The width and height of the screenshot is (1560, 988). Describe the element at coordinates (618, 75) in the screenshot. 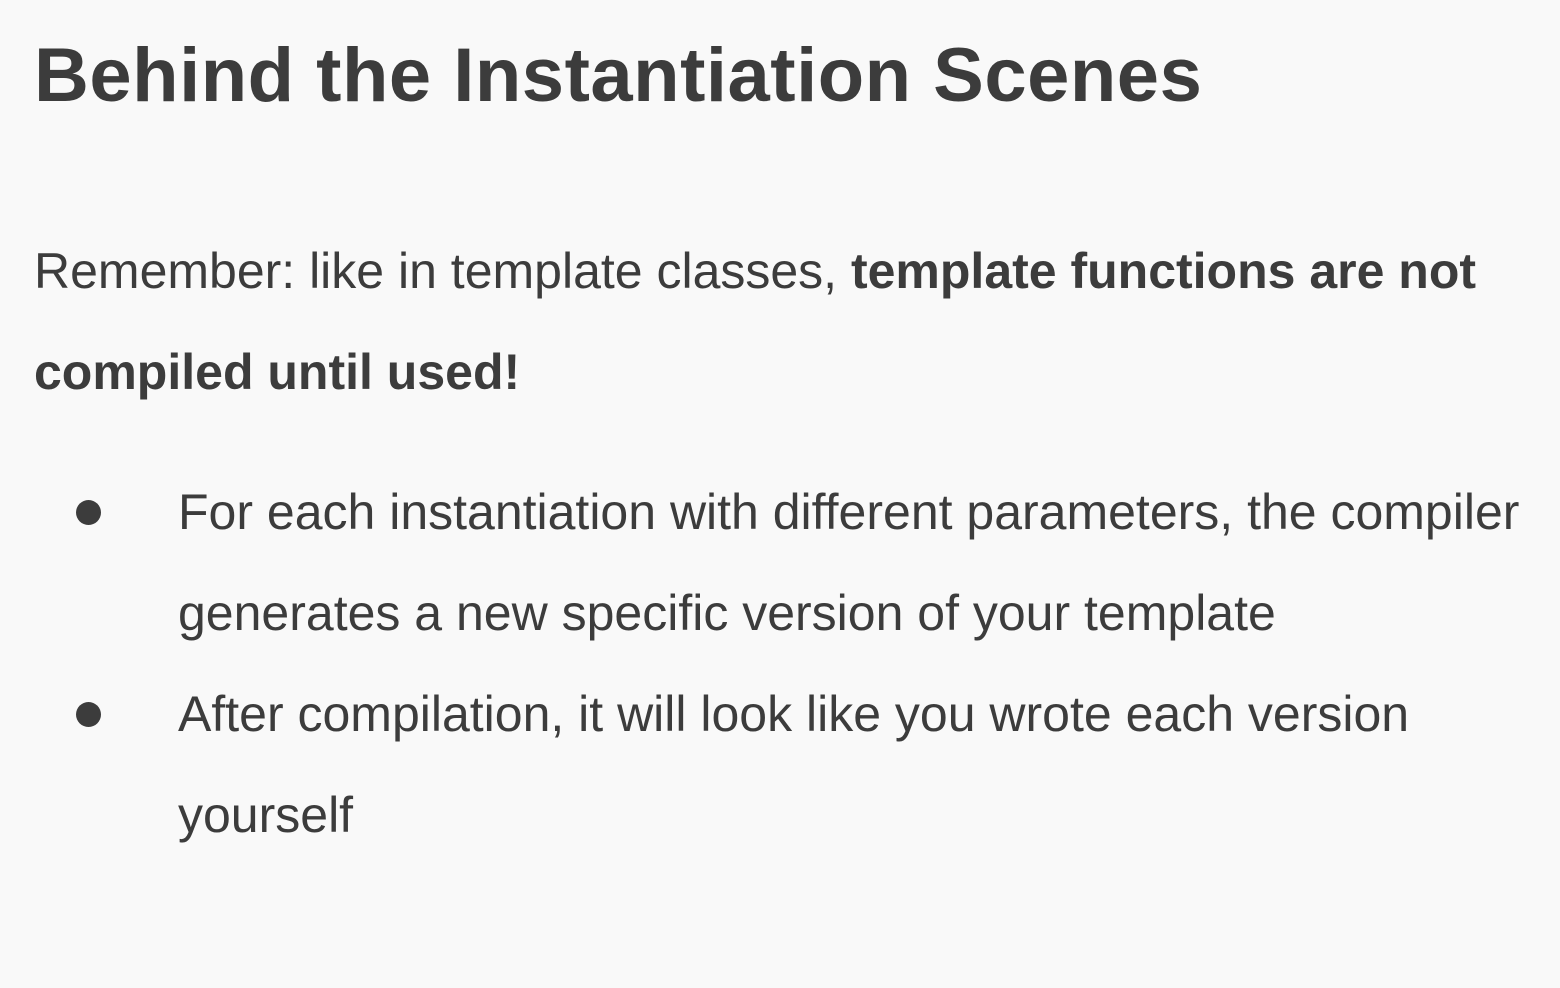

I see `slide-title: Behind the Instantiation Scenes` at that location.